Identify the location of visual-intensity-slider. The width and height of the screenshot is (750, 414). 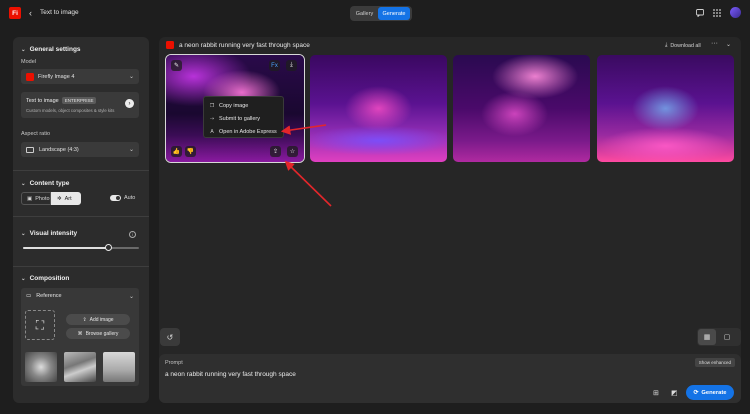
(81, 247).